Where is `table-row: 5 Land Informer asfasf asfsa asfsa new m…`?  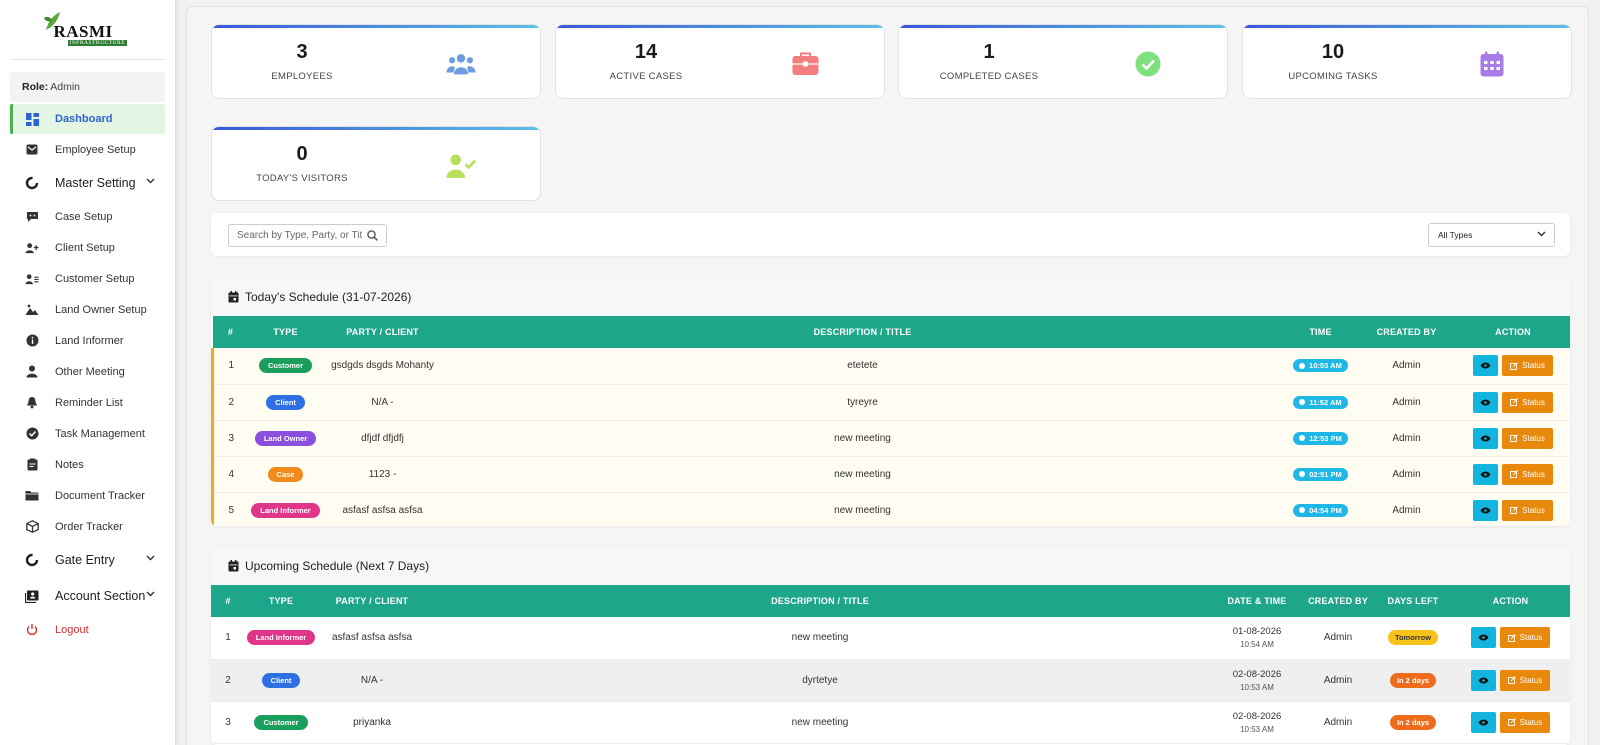 table-row: 5 Land Informer asfasf asfsa asfsa new m… is located at coordinates (890, 509).